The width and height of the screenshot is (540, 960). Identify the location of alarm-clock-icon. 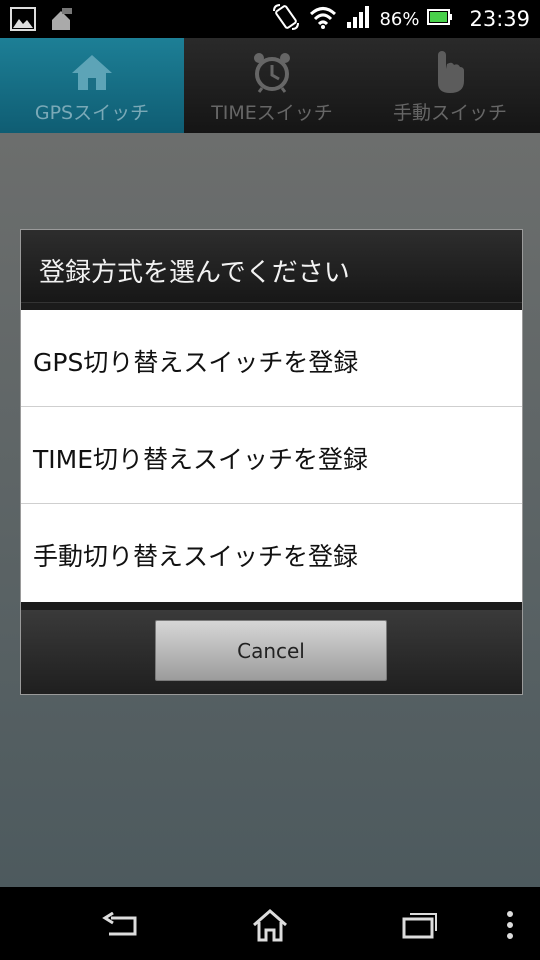
(272, 72).